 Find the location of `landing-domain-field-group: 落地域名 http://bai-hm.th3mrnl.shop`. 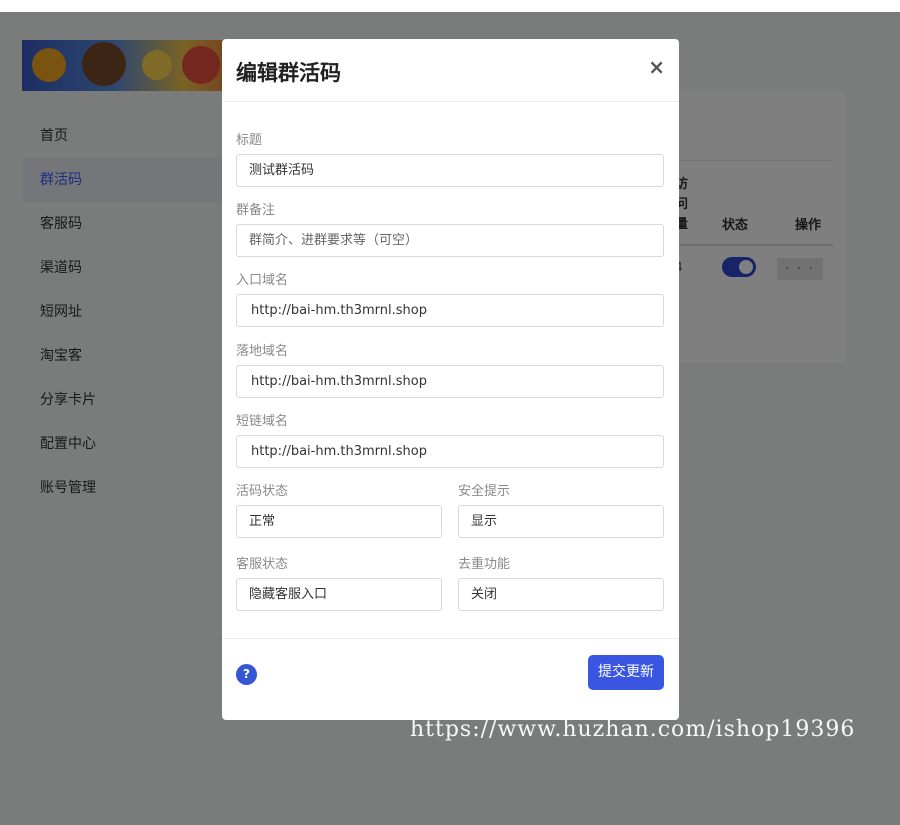

landing-domain-field-group: 落地域名 http://bai-hm.th3mrnl.shop is located at coordinates (450, 370).